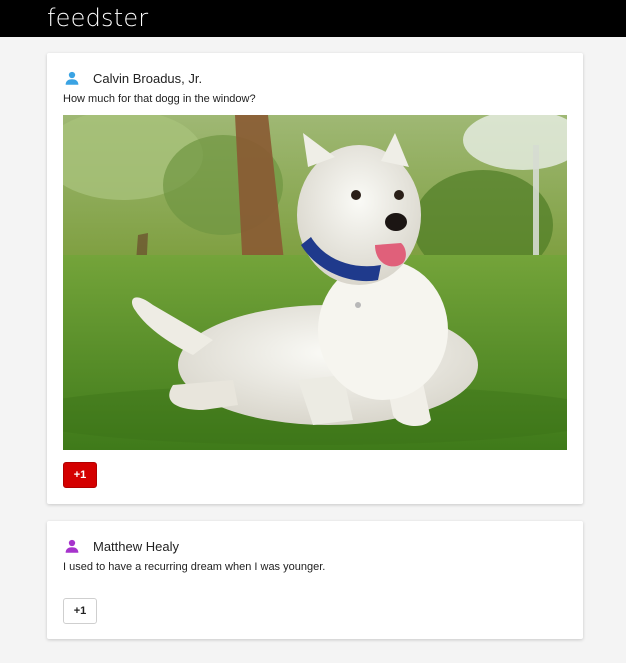 The height and width of the screenshot is (663, 626). I want to click on author-name: Matthew Healy, so click(136, 546).